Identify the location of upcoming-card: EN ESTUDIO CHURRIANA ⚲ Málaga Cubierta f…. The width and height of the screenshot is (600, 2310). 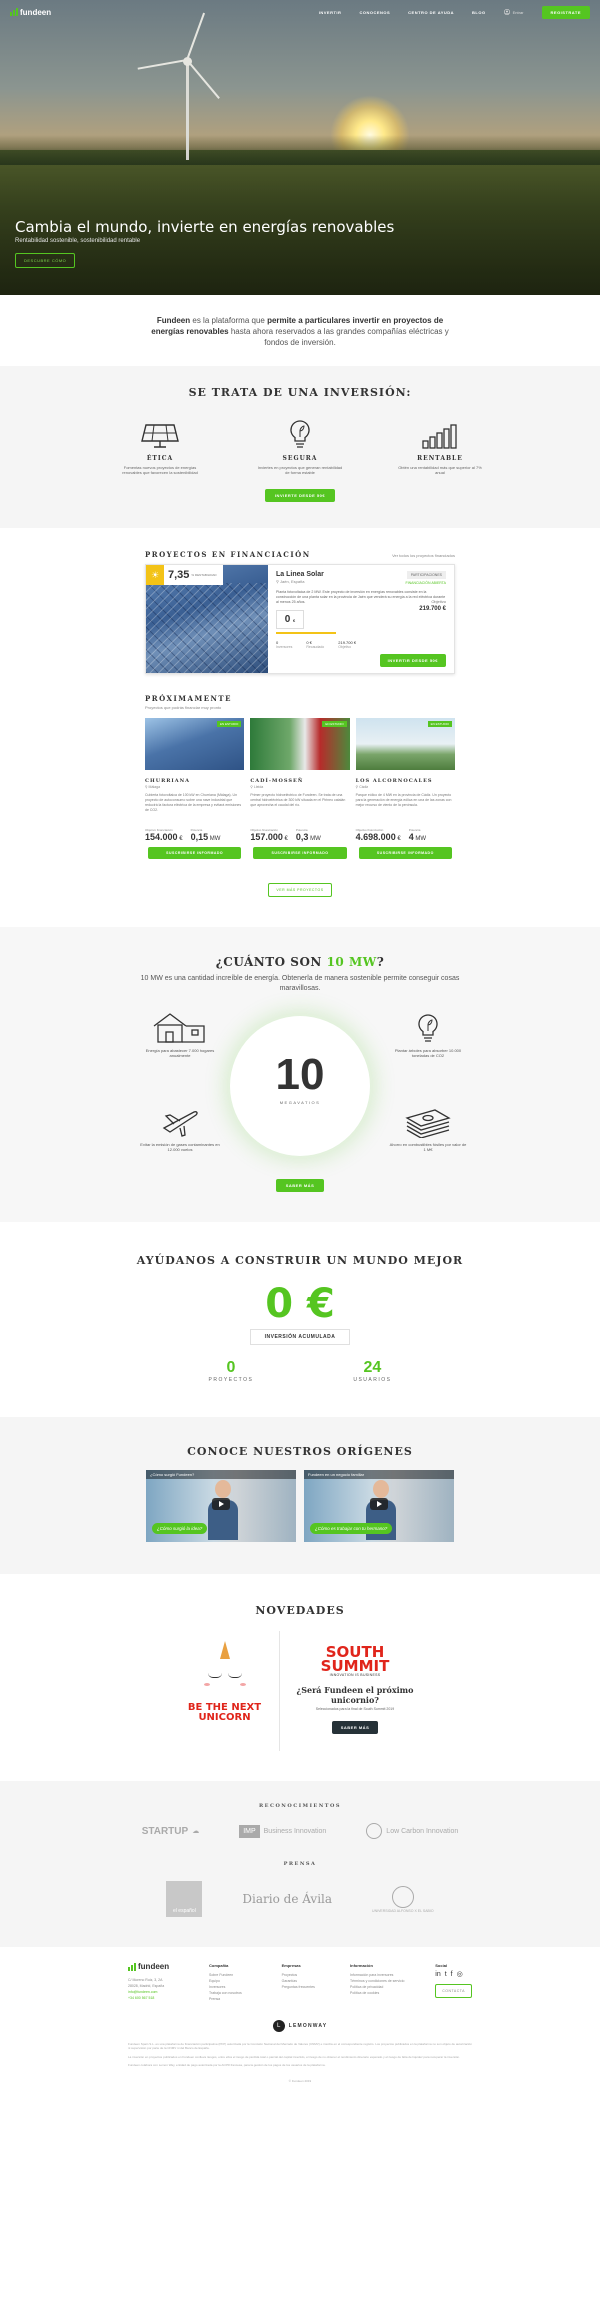
(195, 788).